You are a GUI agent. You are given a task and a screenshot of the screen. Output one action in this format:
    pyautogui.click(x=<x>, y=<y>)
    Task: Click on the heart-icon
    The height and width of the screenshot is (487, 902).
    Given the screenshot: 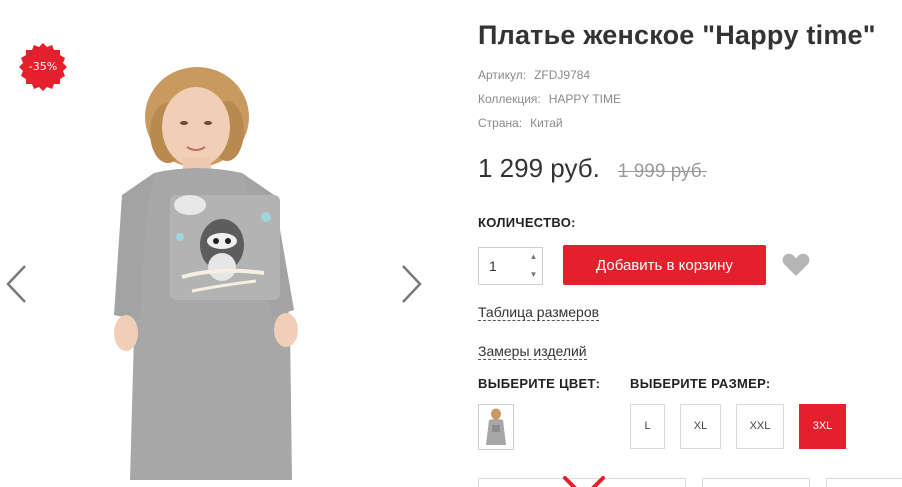 What is the action you would take?
    pyautogui.click(x=796, y=265)
    